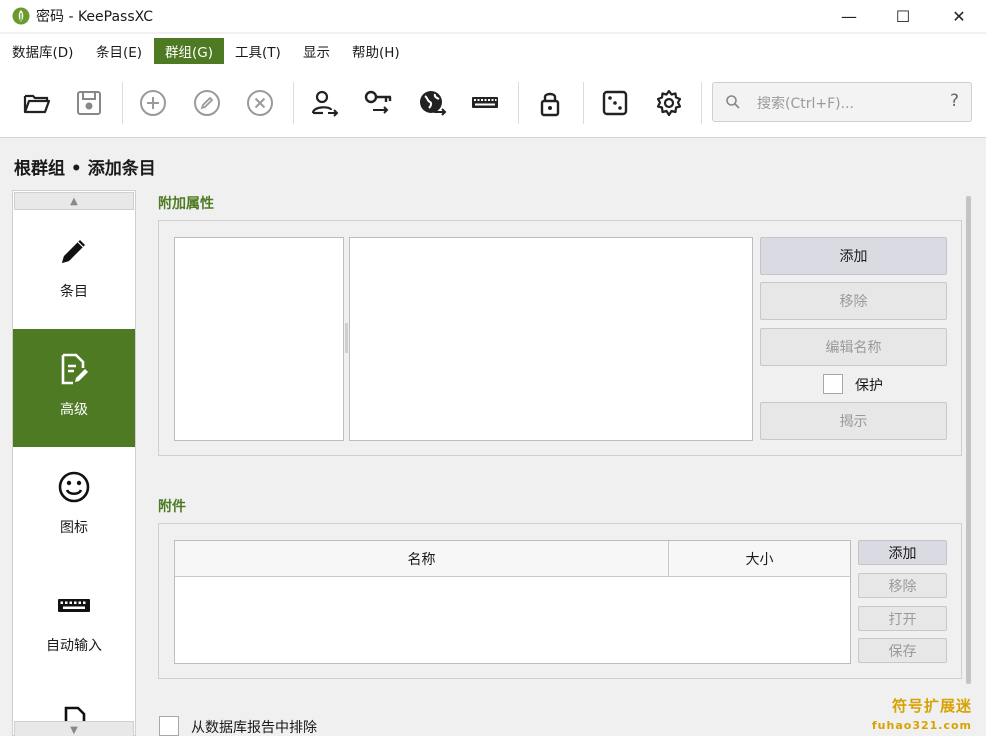  Describe the element at coordinates (669, 103) in the screenshot. I see `settings-icon` at that location.